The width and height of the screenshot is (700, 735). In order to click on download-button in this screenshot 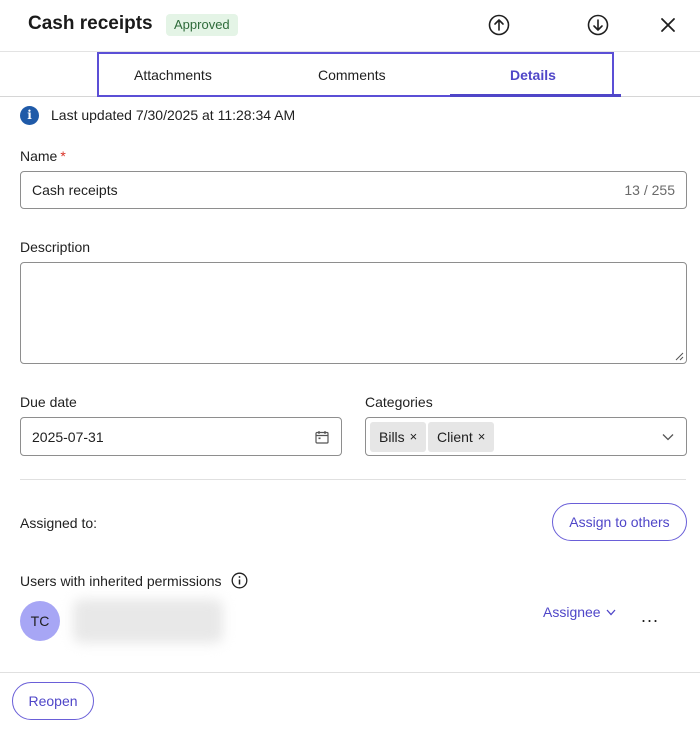, I will do `click(598, 25)`.